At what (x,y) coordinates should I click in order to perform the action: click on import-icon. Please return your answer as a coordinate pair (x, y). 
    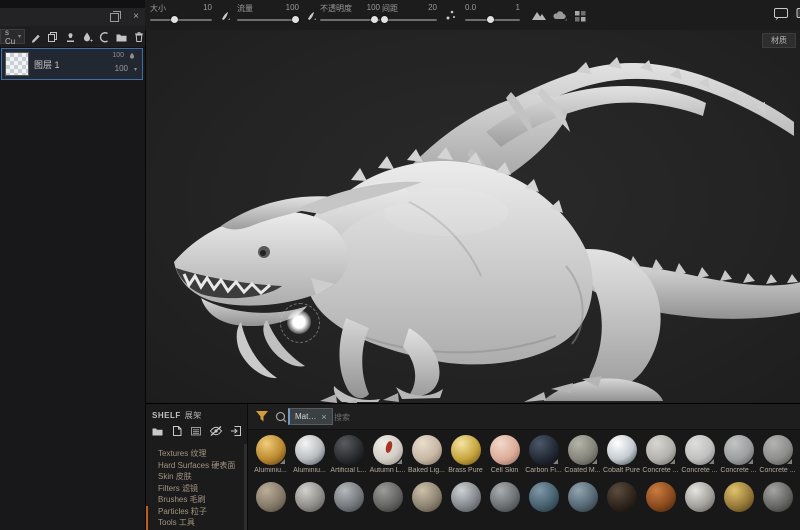
    Looking at the image, I should click on (236, 431).